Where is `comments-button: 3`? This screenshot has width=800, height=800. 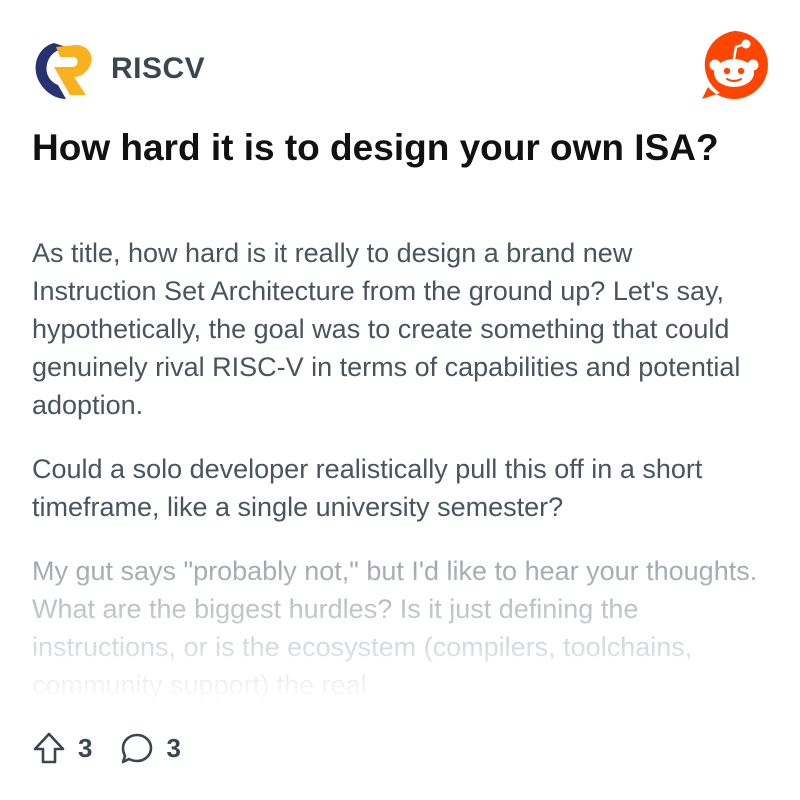
comments-button: 3 is located at coordinates (150, 748).